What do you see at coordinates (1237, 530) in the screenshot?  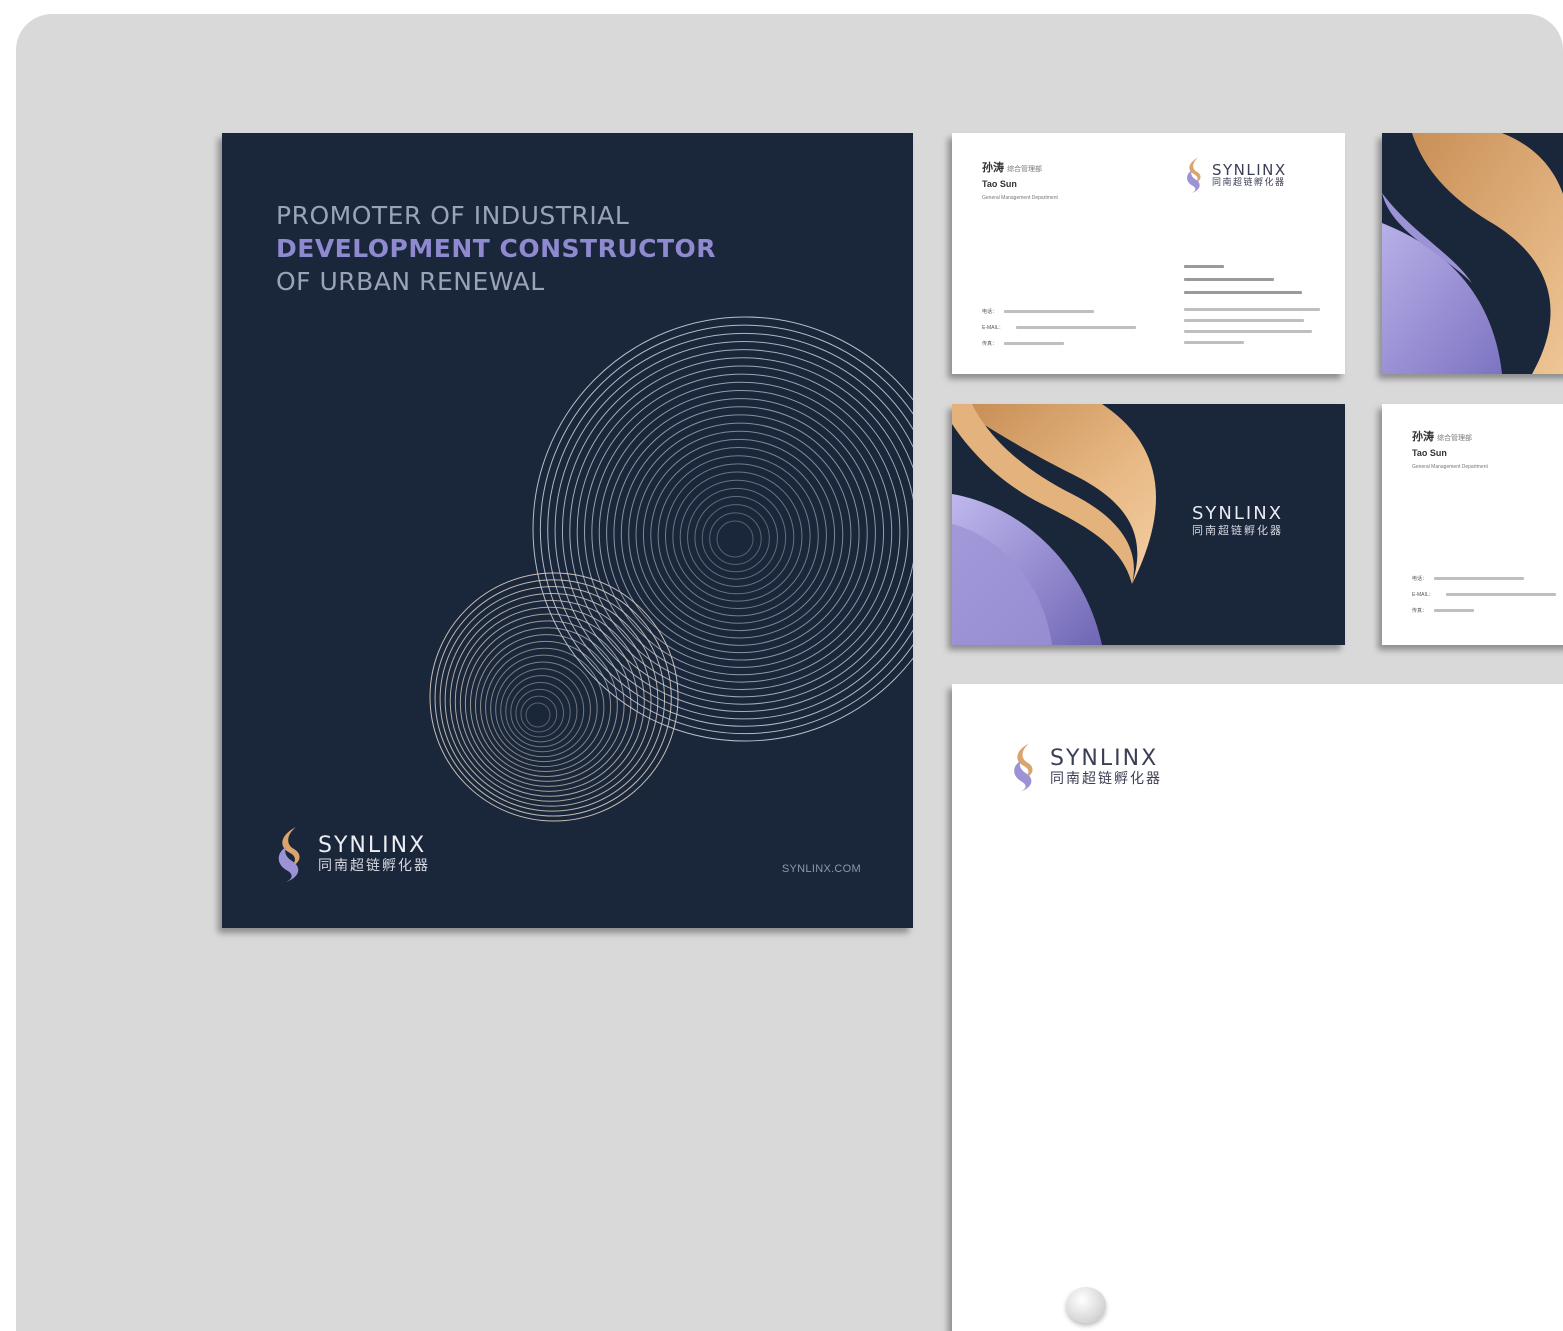 I see `card-back-brand-cn: 同南超链孵化器` at bounding box center [1237, 530].